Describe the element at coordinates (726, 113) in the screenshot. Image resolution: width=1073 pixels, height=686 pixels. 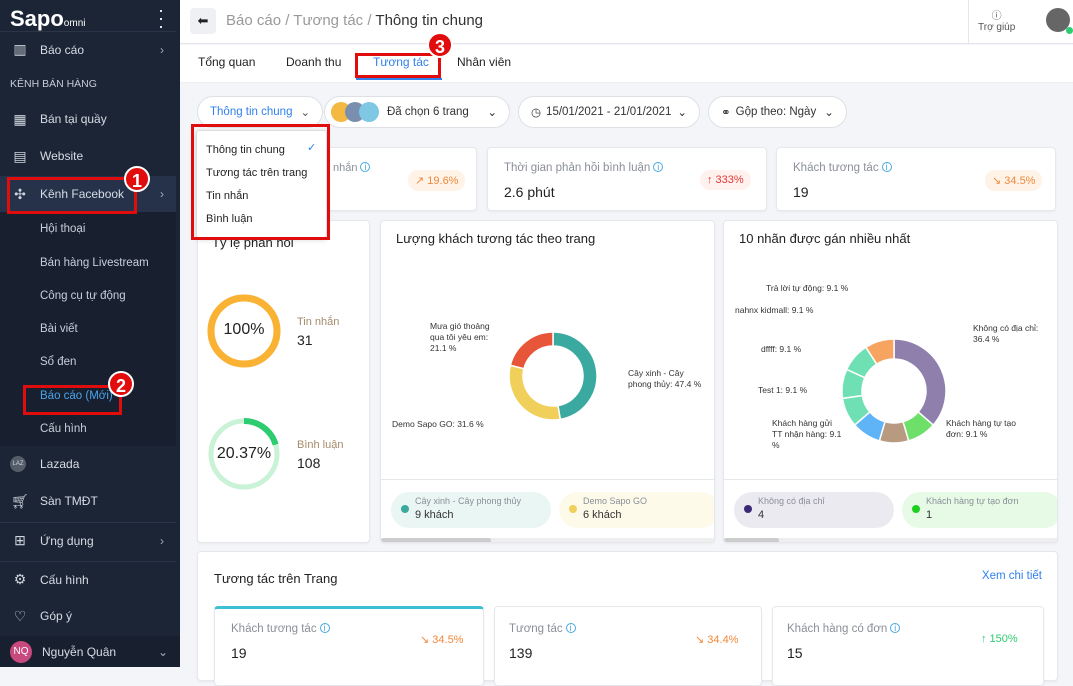
I see `group-icon: ⚭` at that location.